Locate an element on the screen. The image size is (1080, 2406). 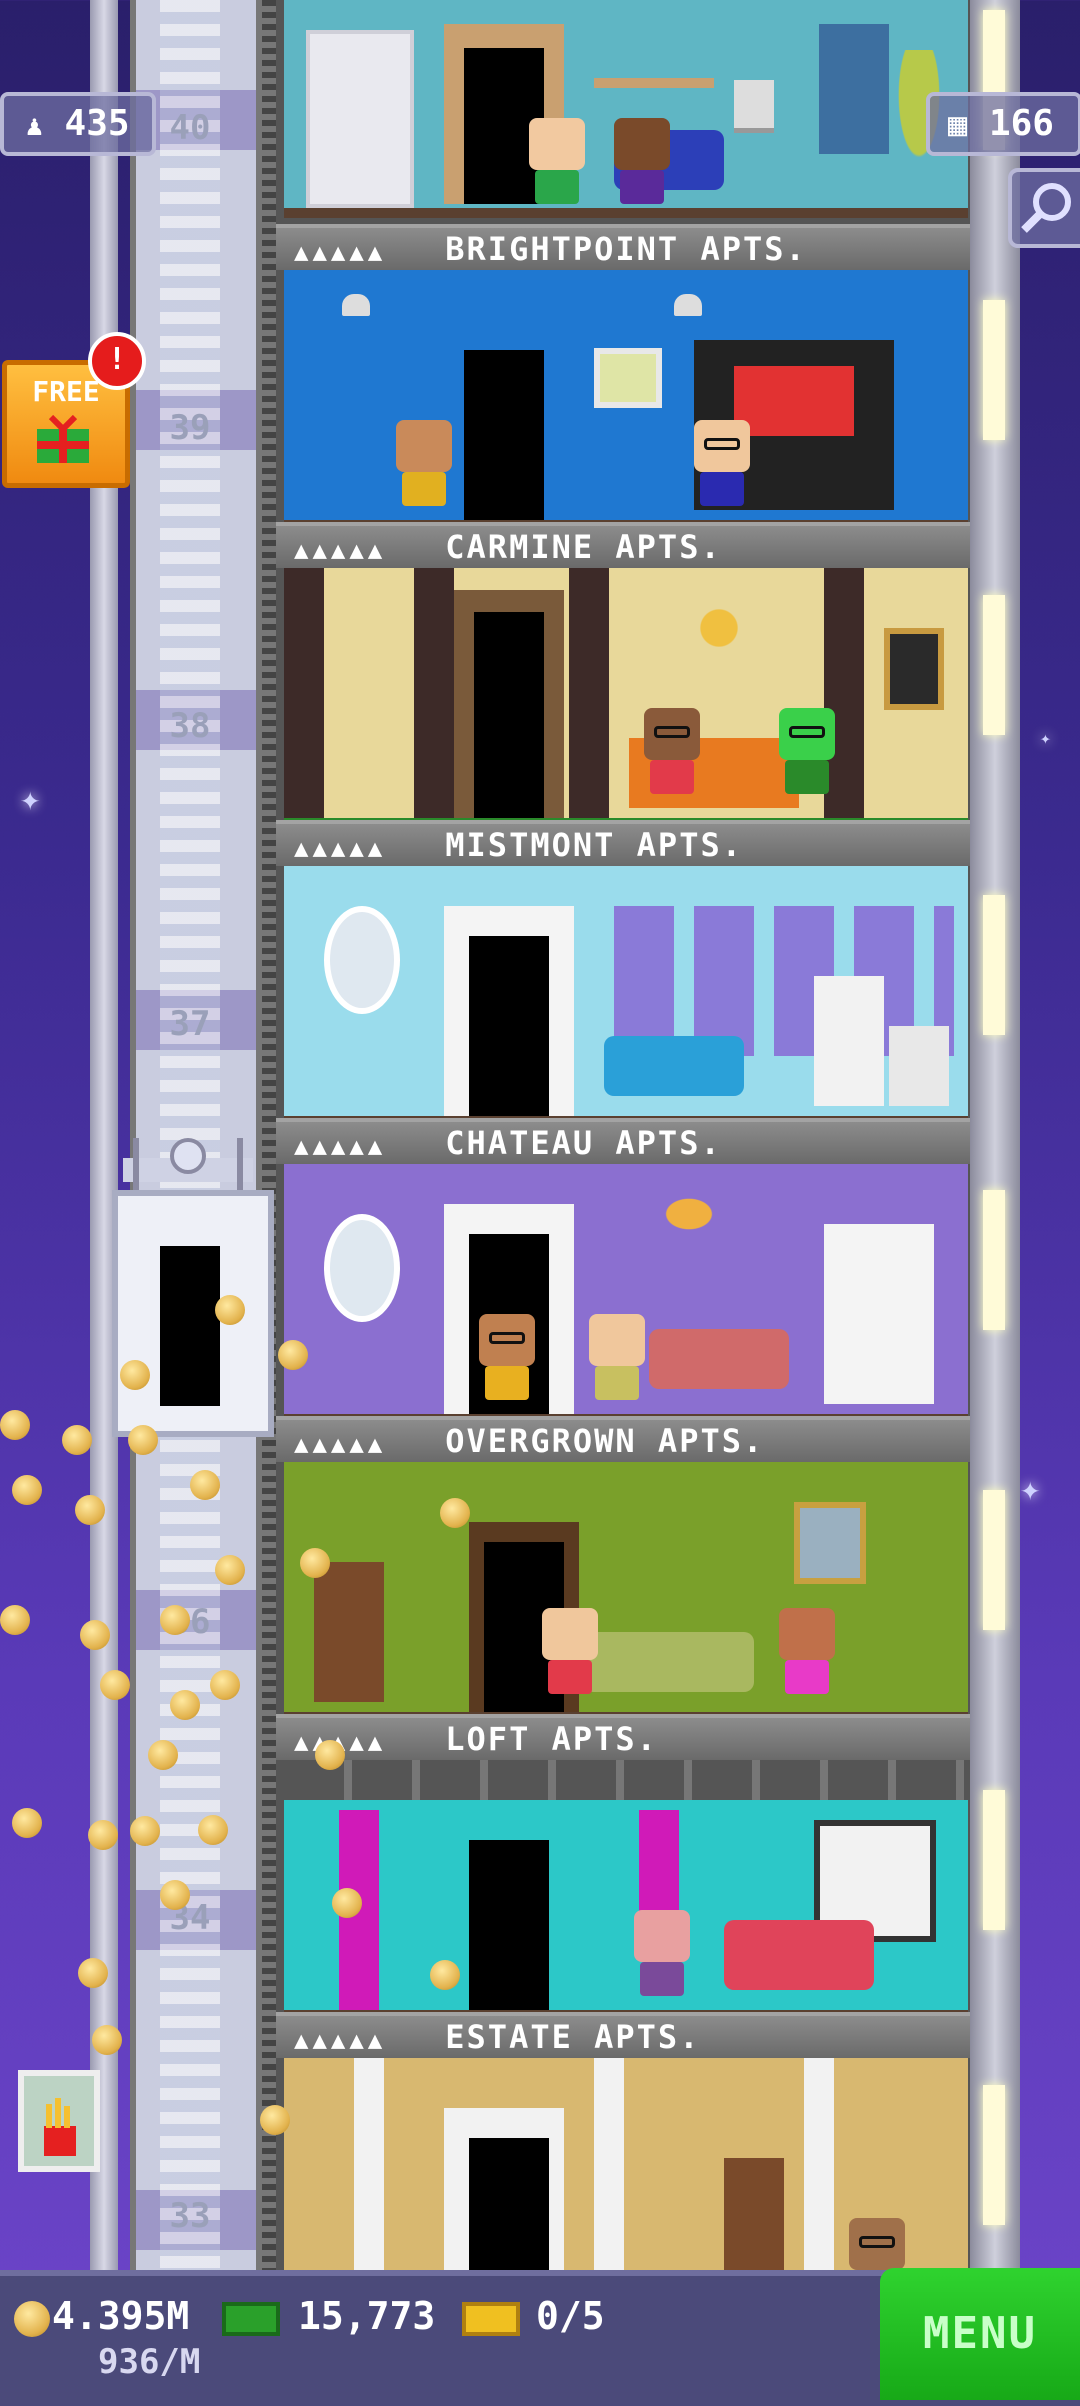
tv-screen is located at coordinates (794, 401).